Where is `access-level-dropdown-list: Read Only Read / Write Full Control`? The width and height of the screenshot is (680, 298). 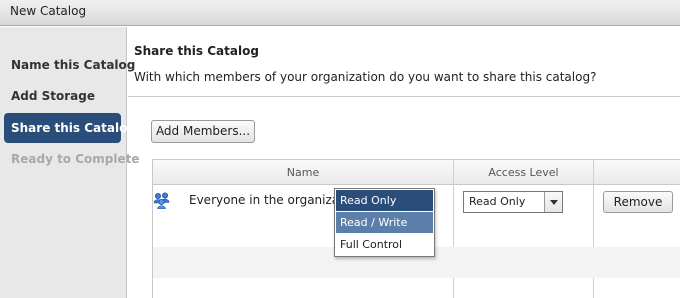
access-level-dropdown-list: Read Only Read / Write Full Control is located at coordinates (384, 222).